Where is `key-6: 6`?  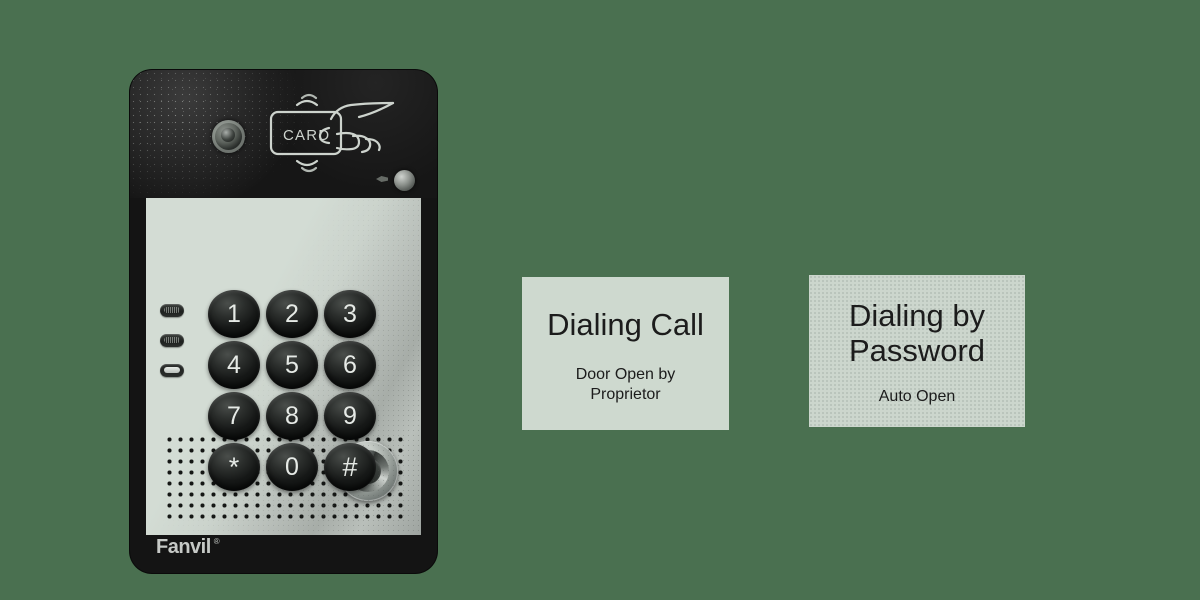
key-6: 6 is located at coordinates (350, 365).